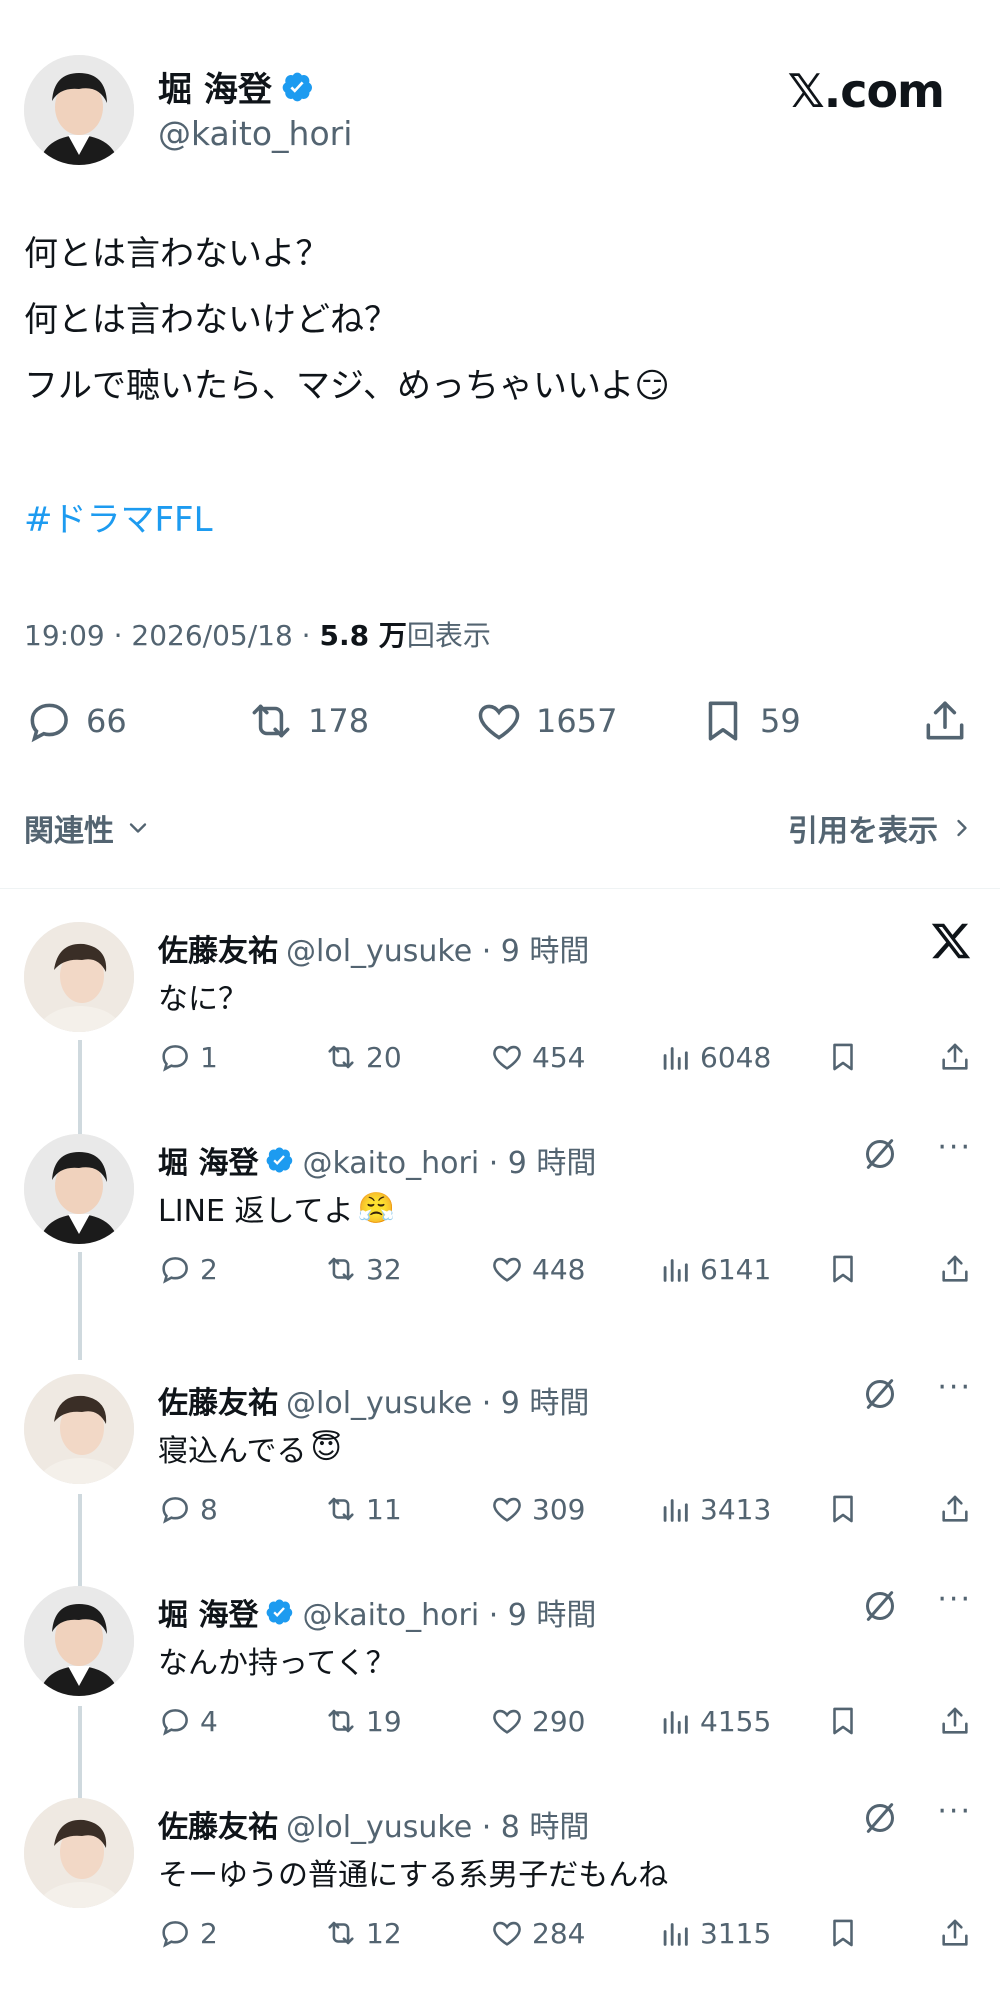 This screenshot has width=1000, height=1989. What do you see at coordinates (363, 1509) in the screenshot?
I see `repost-button: 11` at bounding box center [363, 1509].